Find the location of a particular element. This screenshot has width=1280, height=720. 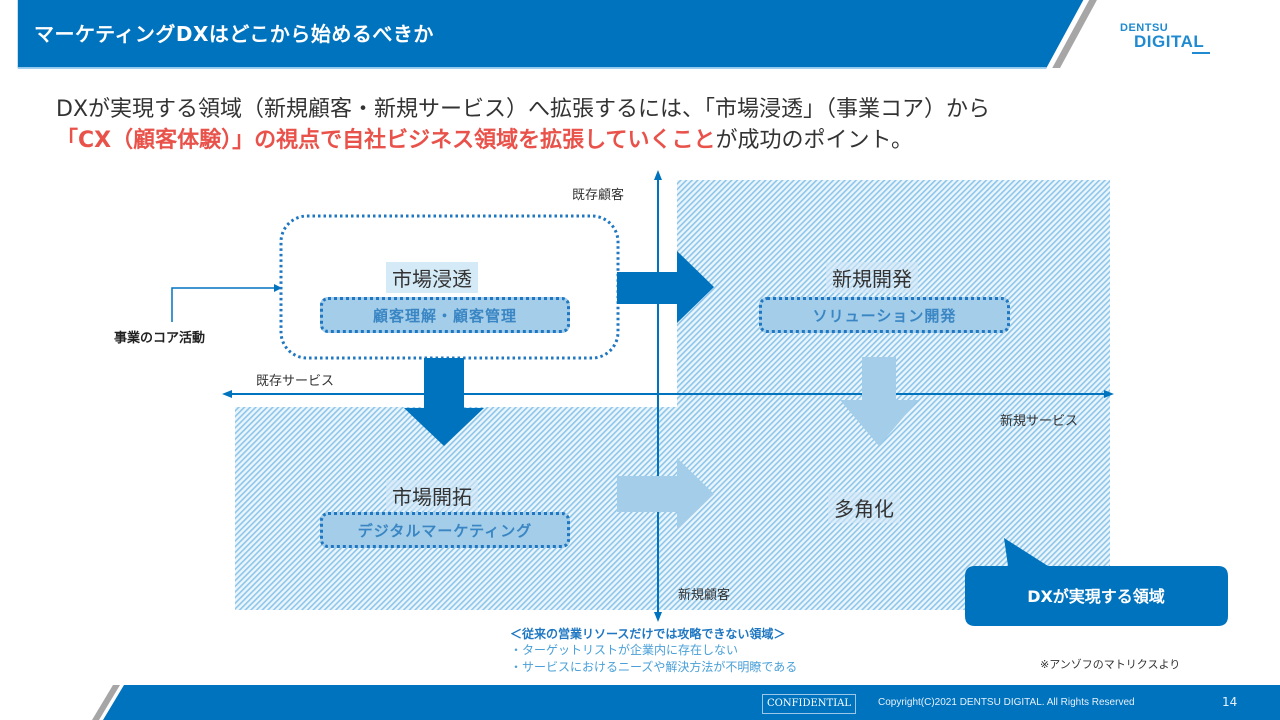

confidential-badge: CONFIDENTIAL is located at coordinates (809, 704).